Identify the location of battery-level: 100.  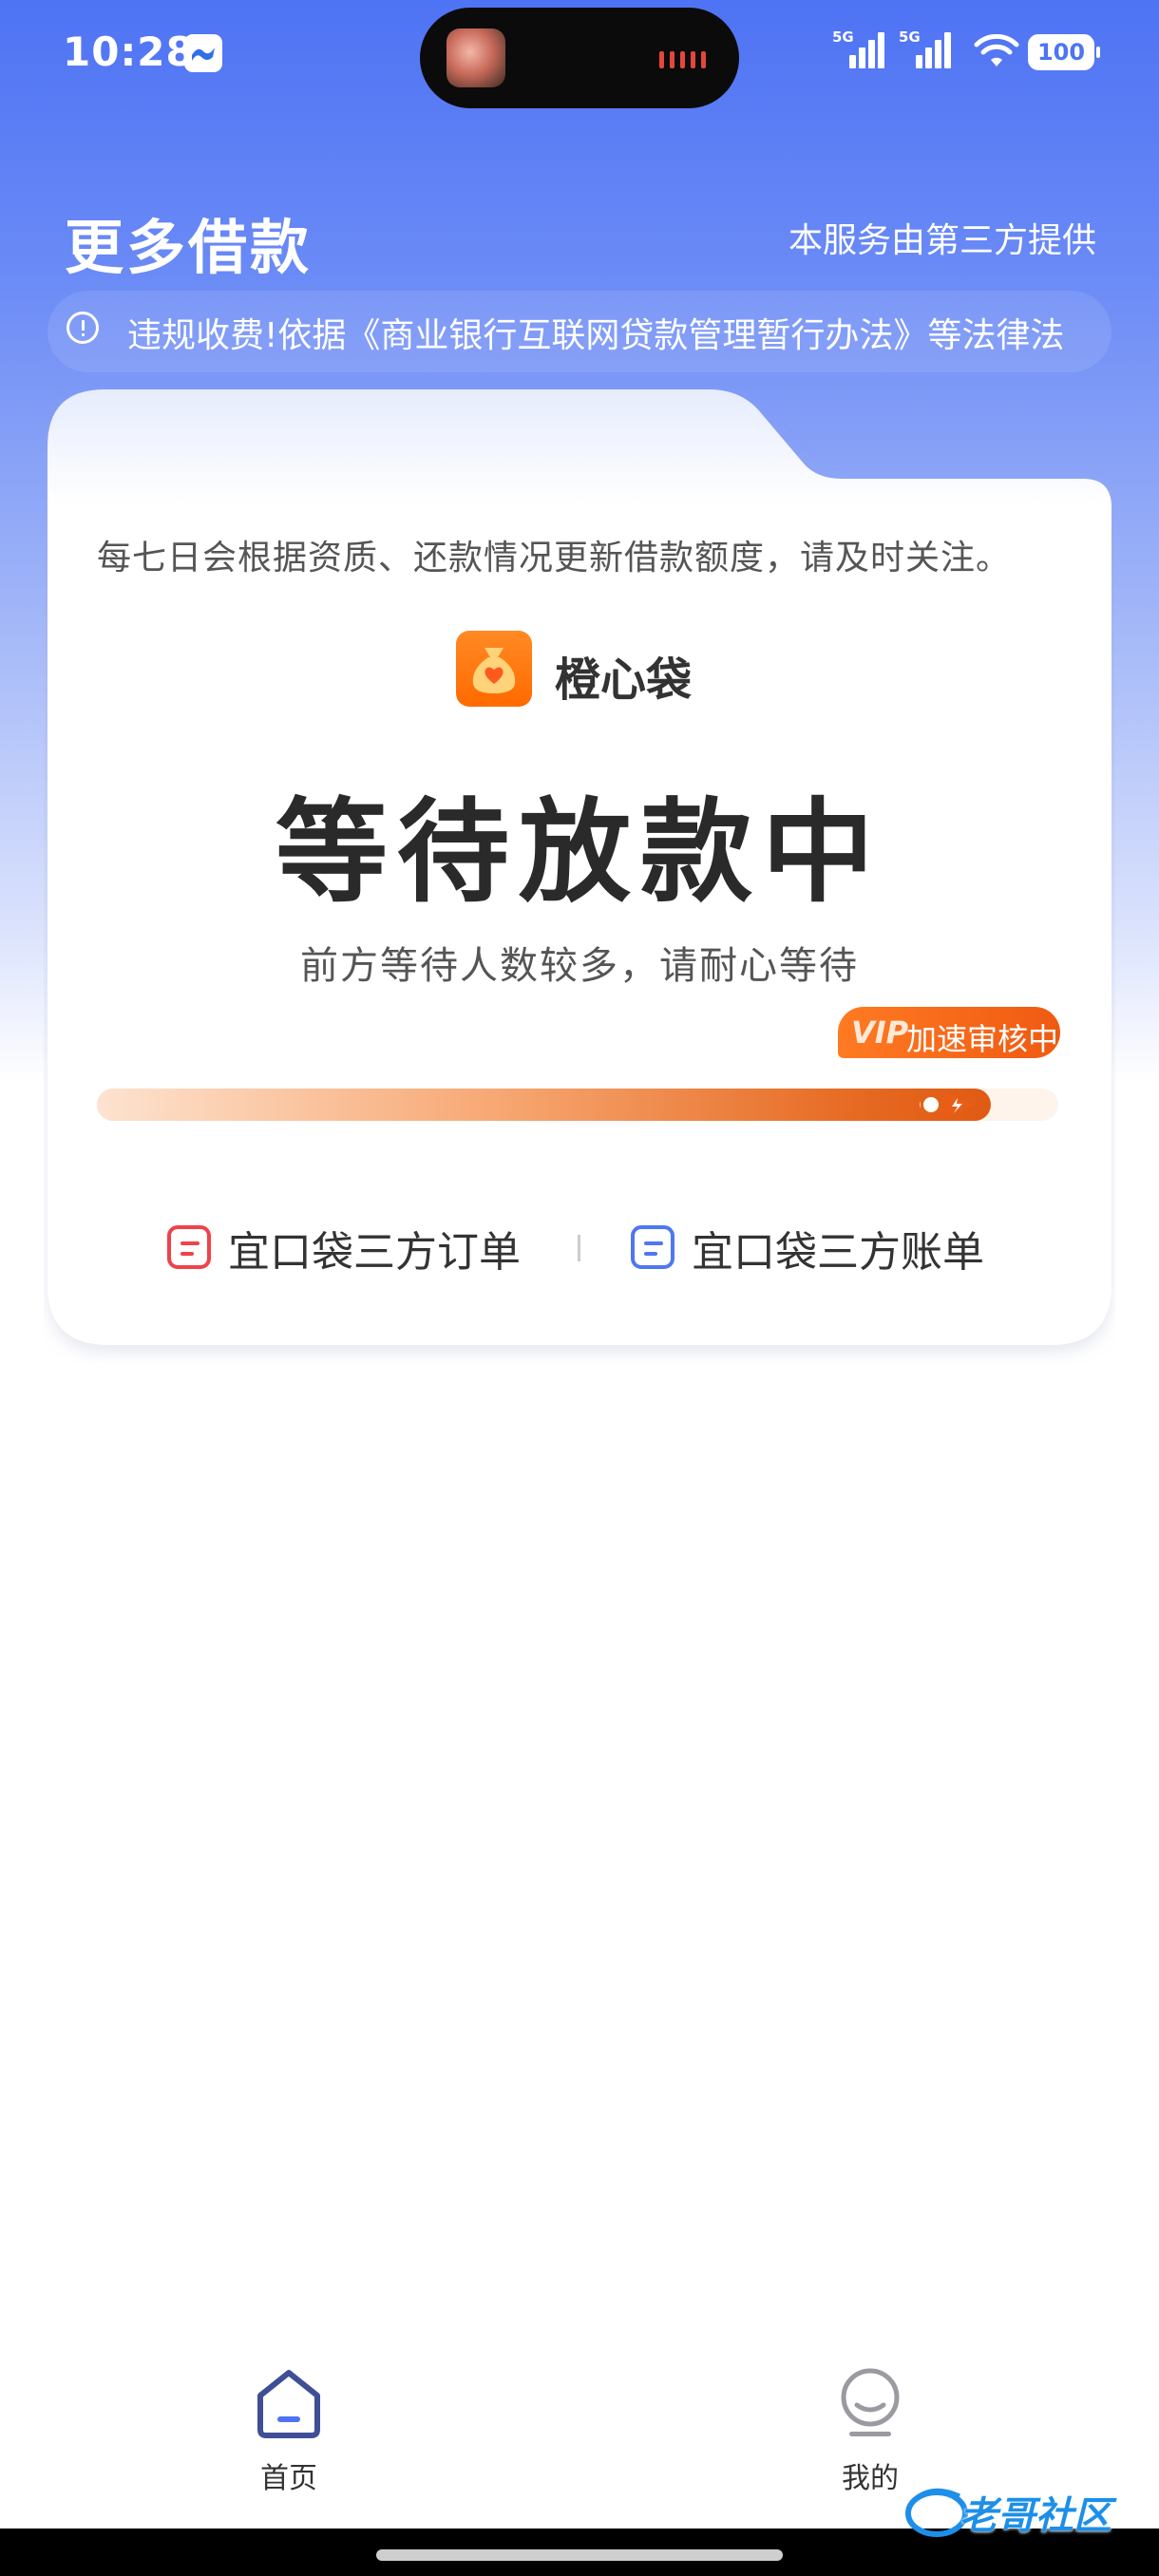
(1061, 52).